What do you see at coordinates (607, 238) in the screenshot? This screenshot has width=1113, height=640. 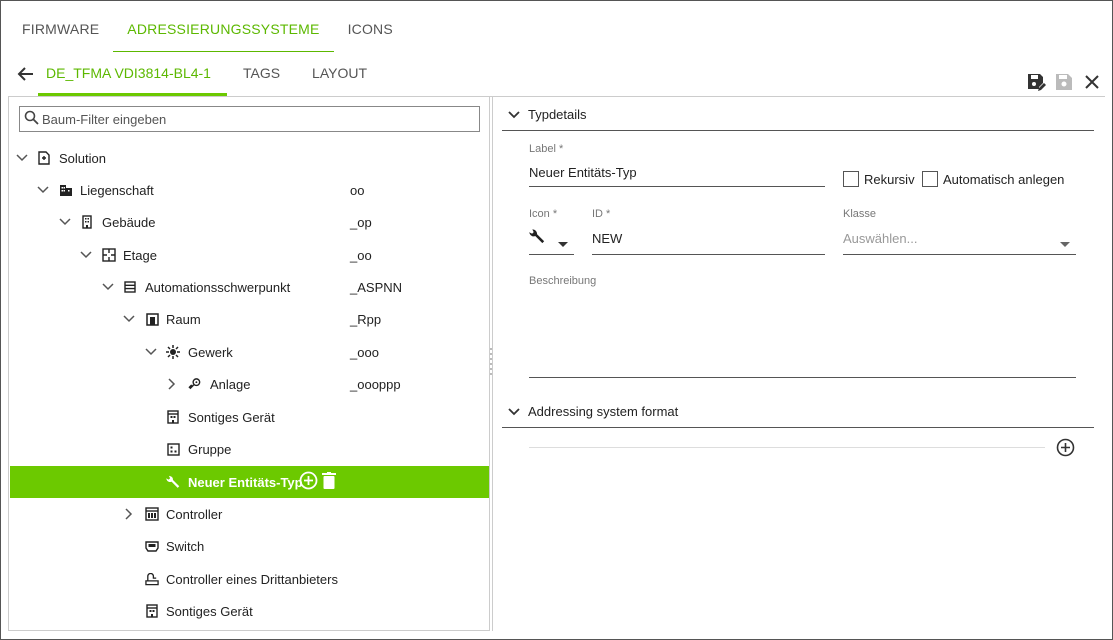 I see `id-field: NEW` at bounding box center [607, 238].